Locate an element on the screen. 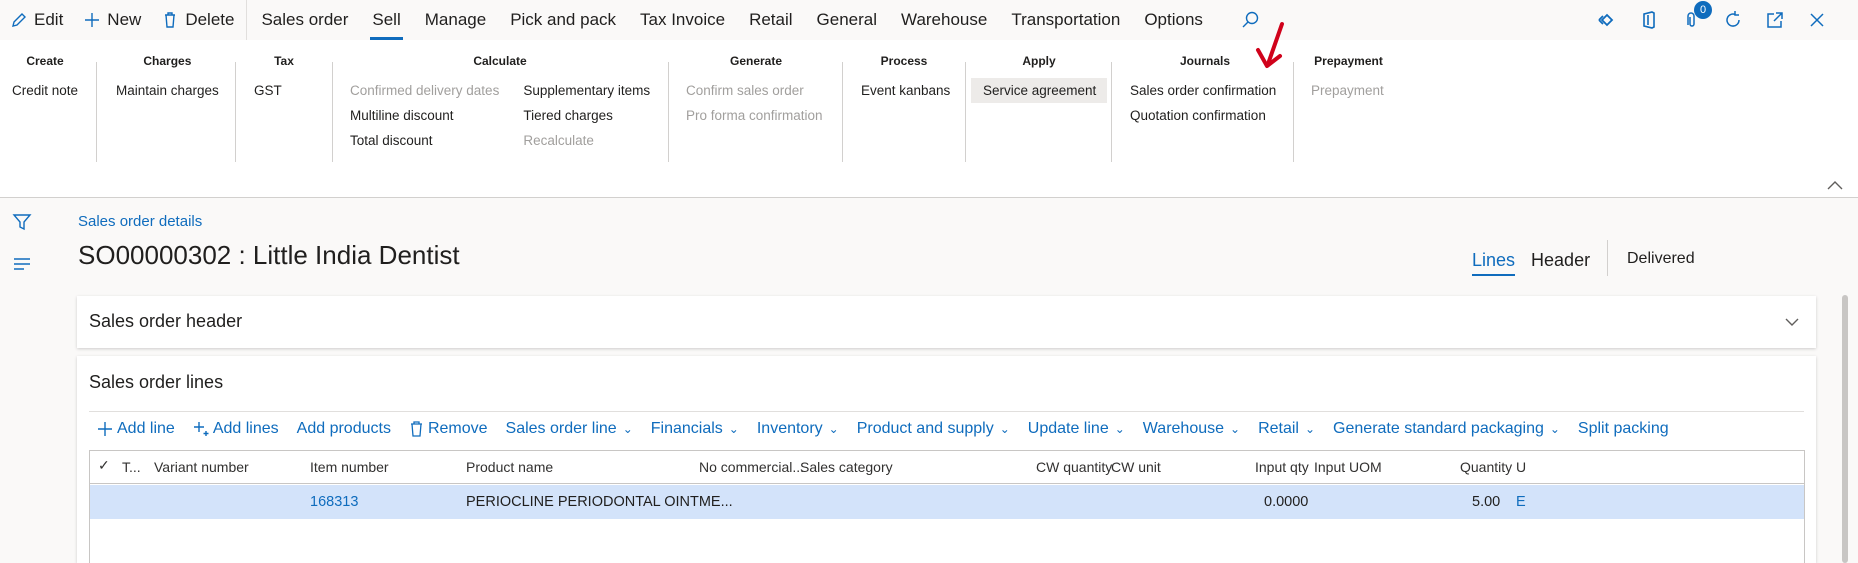 Image resolution: width=1858 pixels, height=563 pixels. add-line-button: Add line is located at coordinates (136, 429).